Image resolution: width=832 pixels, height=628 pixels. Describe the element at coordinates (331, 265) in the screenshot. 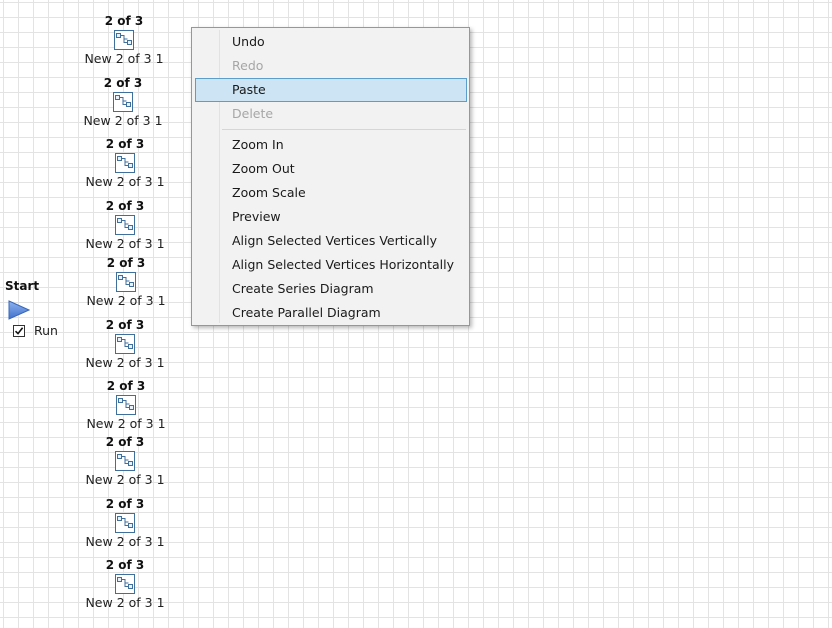

I see `menu-item-align-horizontally: Align Selected Vertices Horizontally` at that location.